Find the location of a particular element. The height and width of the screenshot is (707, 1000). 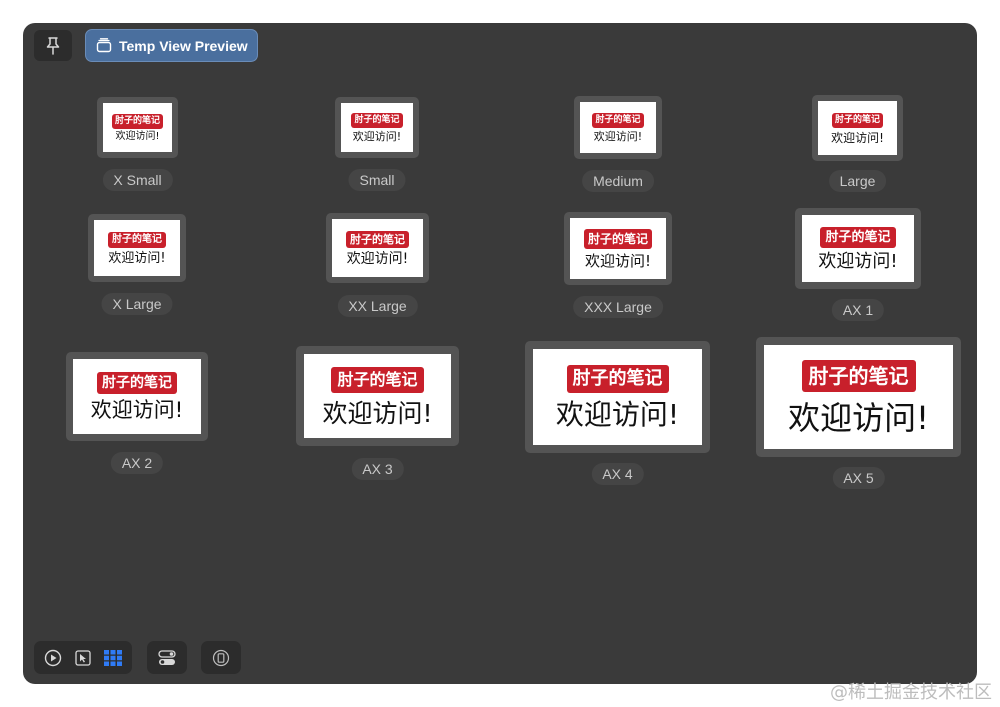

toggle-settings-icon-wrap is located at coordinates (167, 658).